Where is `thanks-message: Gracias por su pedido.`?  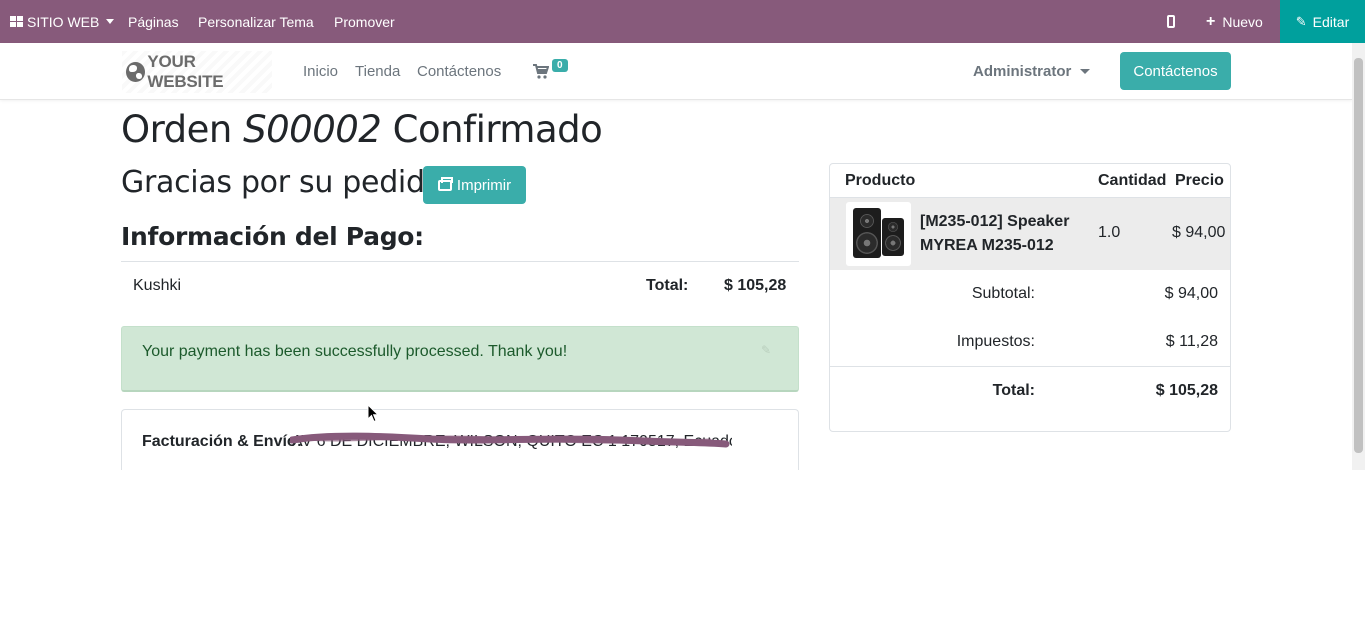
thanks-message: Gracias por su pedido. is located at coordinates (286, 182).